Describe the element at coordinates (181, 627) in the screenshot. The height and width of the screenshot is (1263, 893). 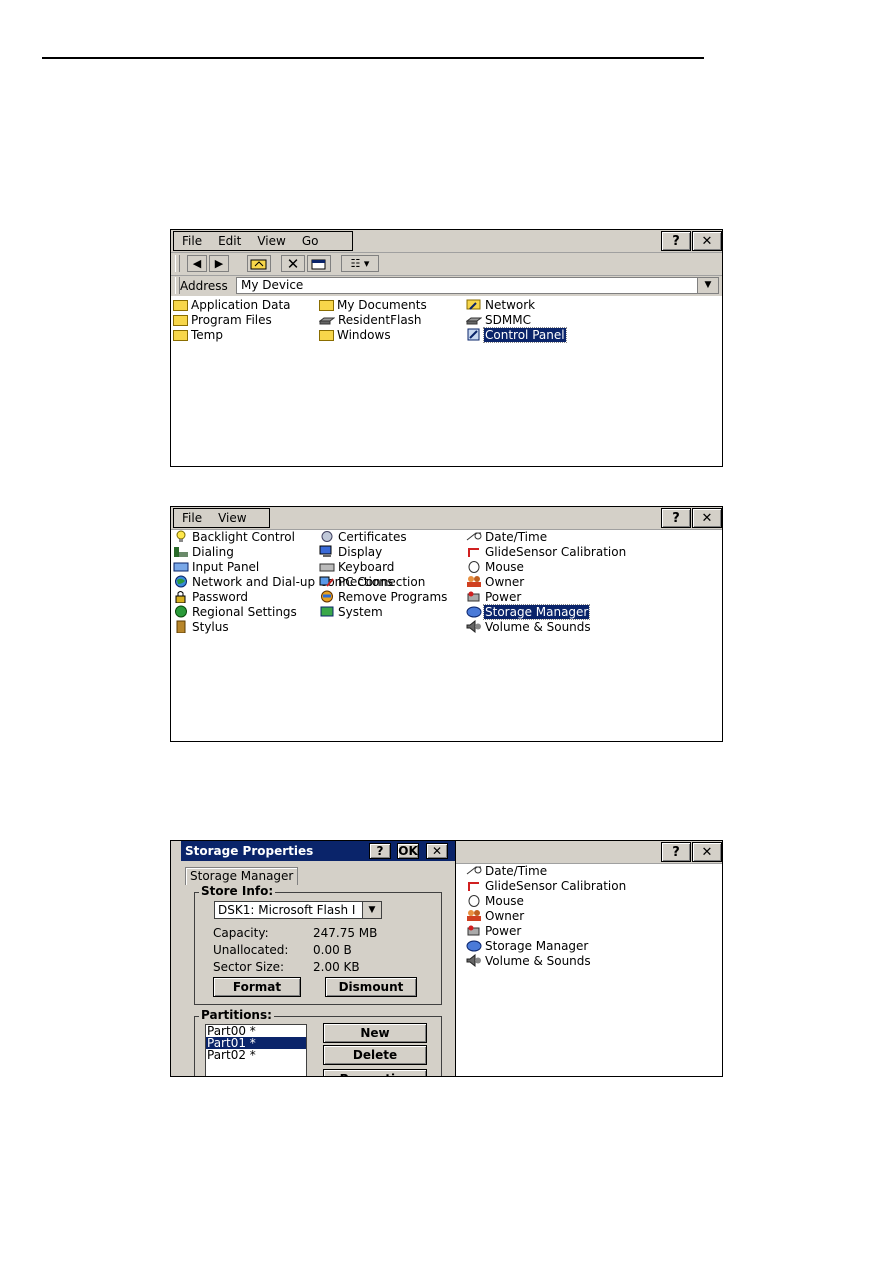
I see `stylus-icon` at that location.